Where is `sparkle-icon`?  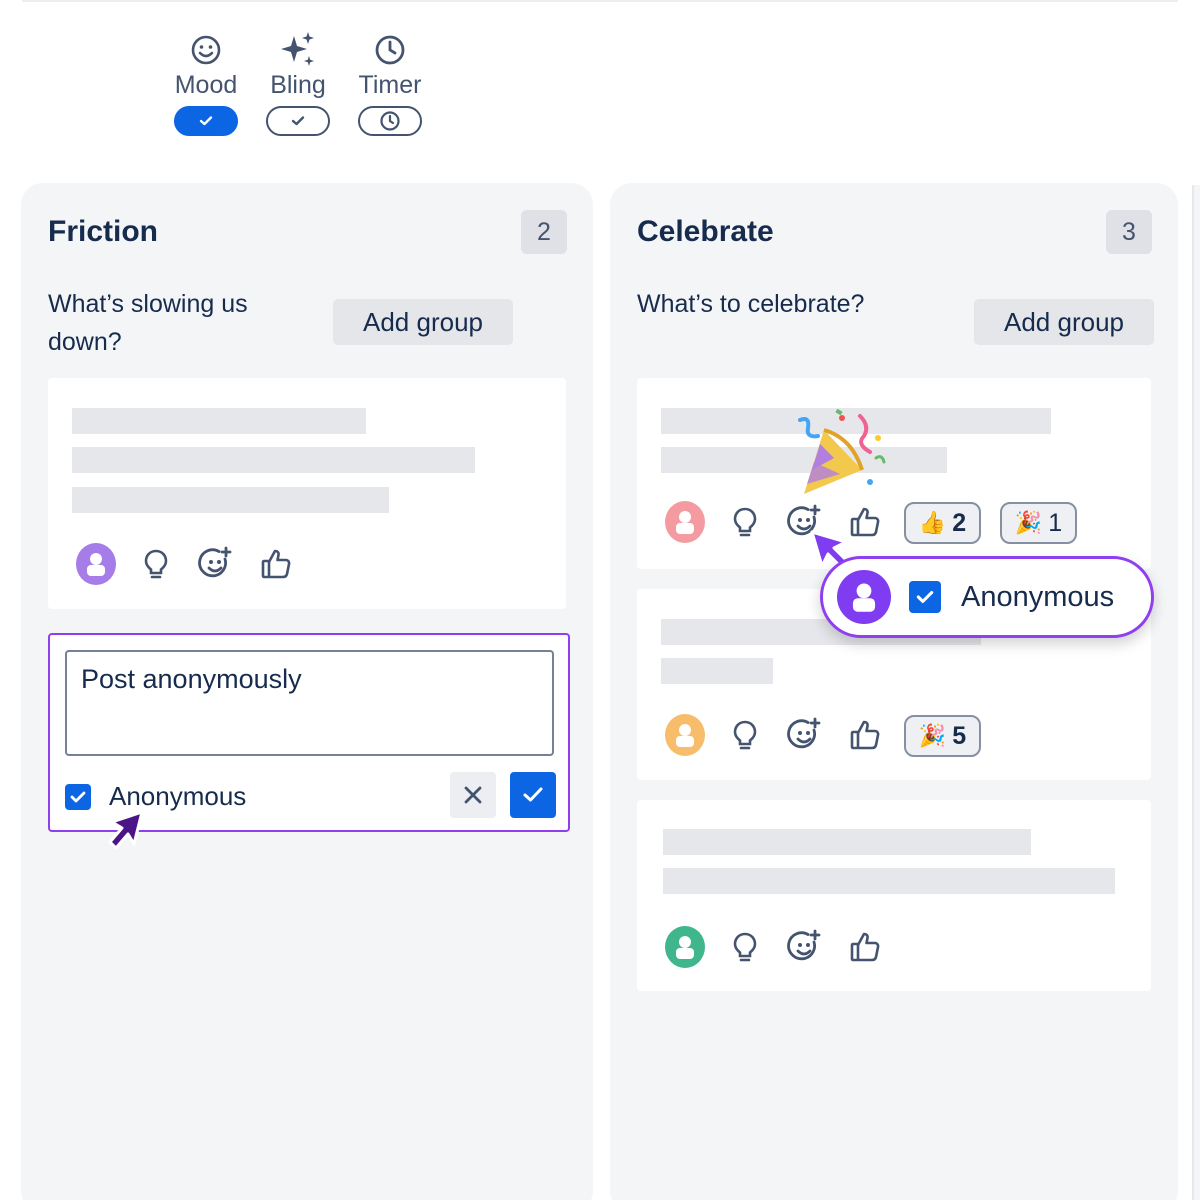
sparkle-icon is located at coordinates (298, 50).